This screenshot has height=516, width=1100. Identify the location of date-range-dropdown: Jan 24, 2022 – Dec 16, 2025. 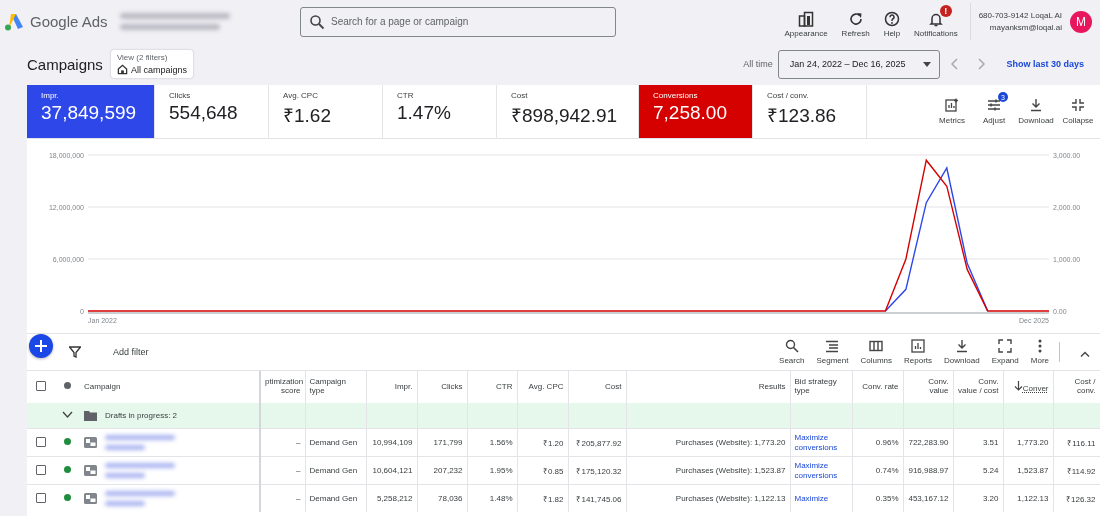
(859, 64).